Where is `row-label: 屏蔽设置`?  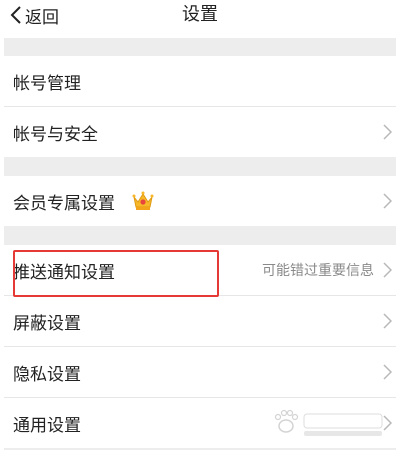
row-label: 屏蔽设置 is located at coordinates (47, 323).